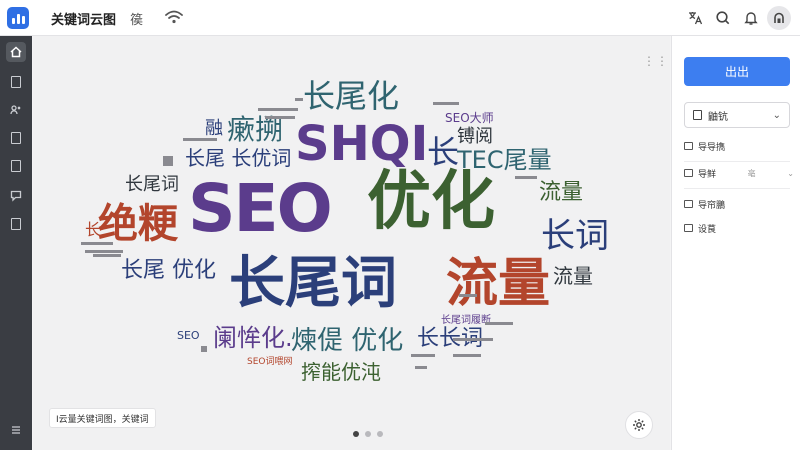 This screenshot has width=800, height=450. Describe the element at coordinates (697, 115) in the screenshot. I see `select-icon` at that location.